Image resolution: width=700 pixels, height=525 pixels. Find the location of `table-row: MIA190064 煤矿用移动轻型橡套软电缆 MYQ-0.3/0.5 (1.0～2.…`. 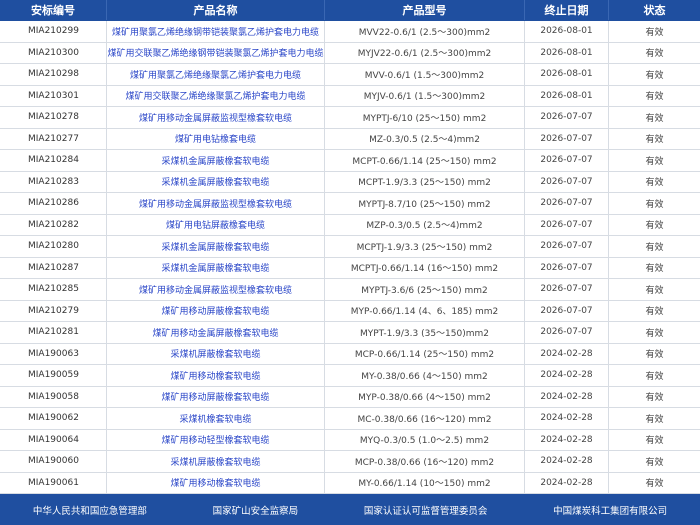

table-row: MIA190064 煤矿用移动轻型橡套软电缆 MYQ-0.3/0.5 (1.0～2.… is located at coordinates (350, 440).